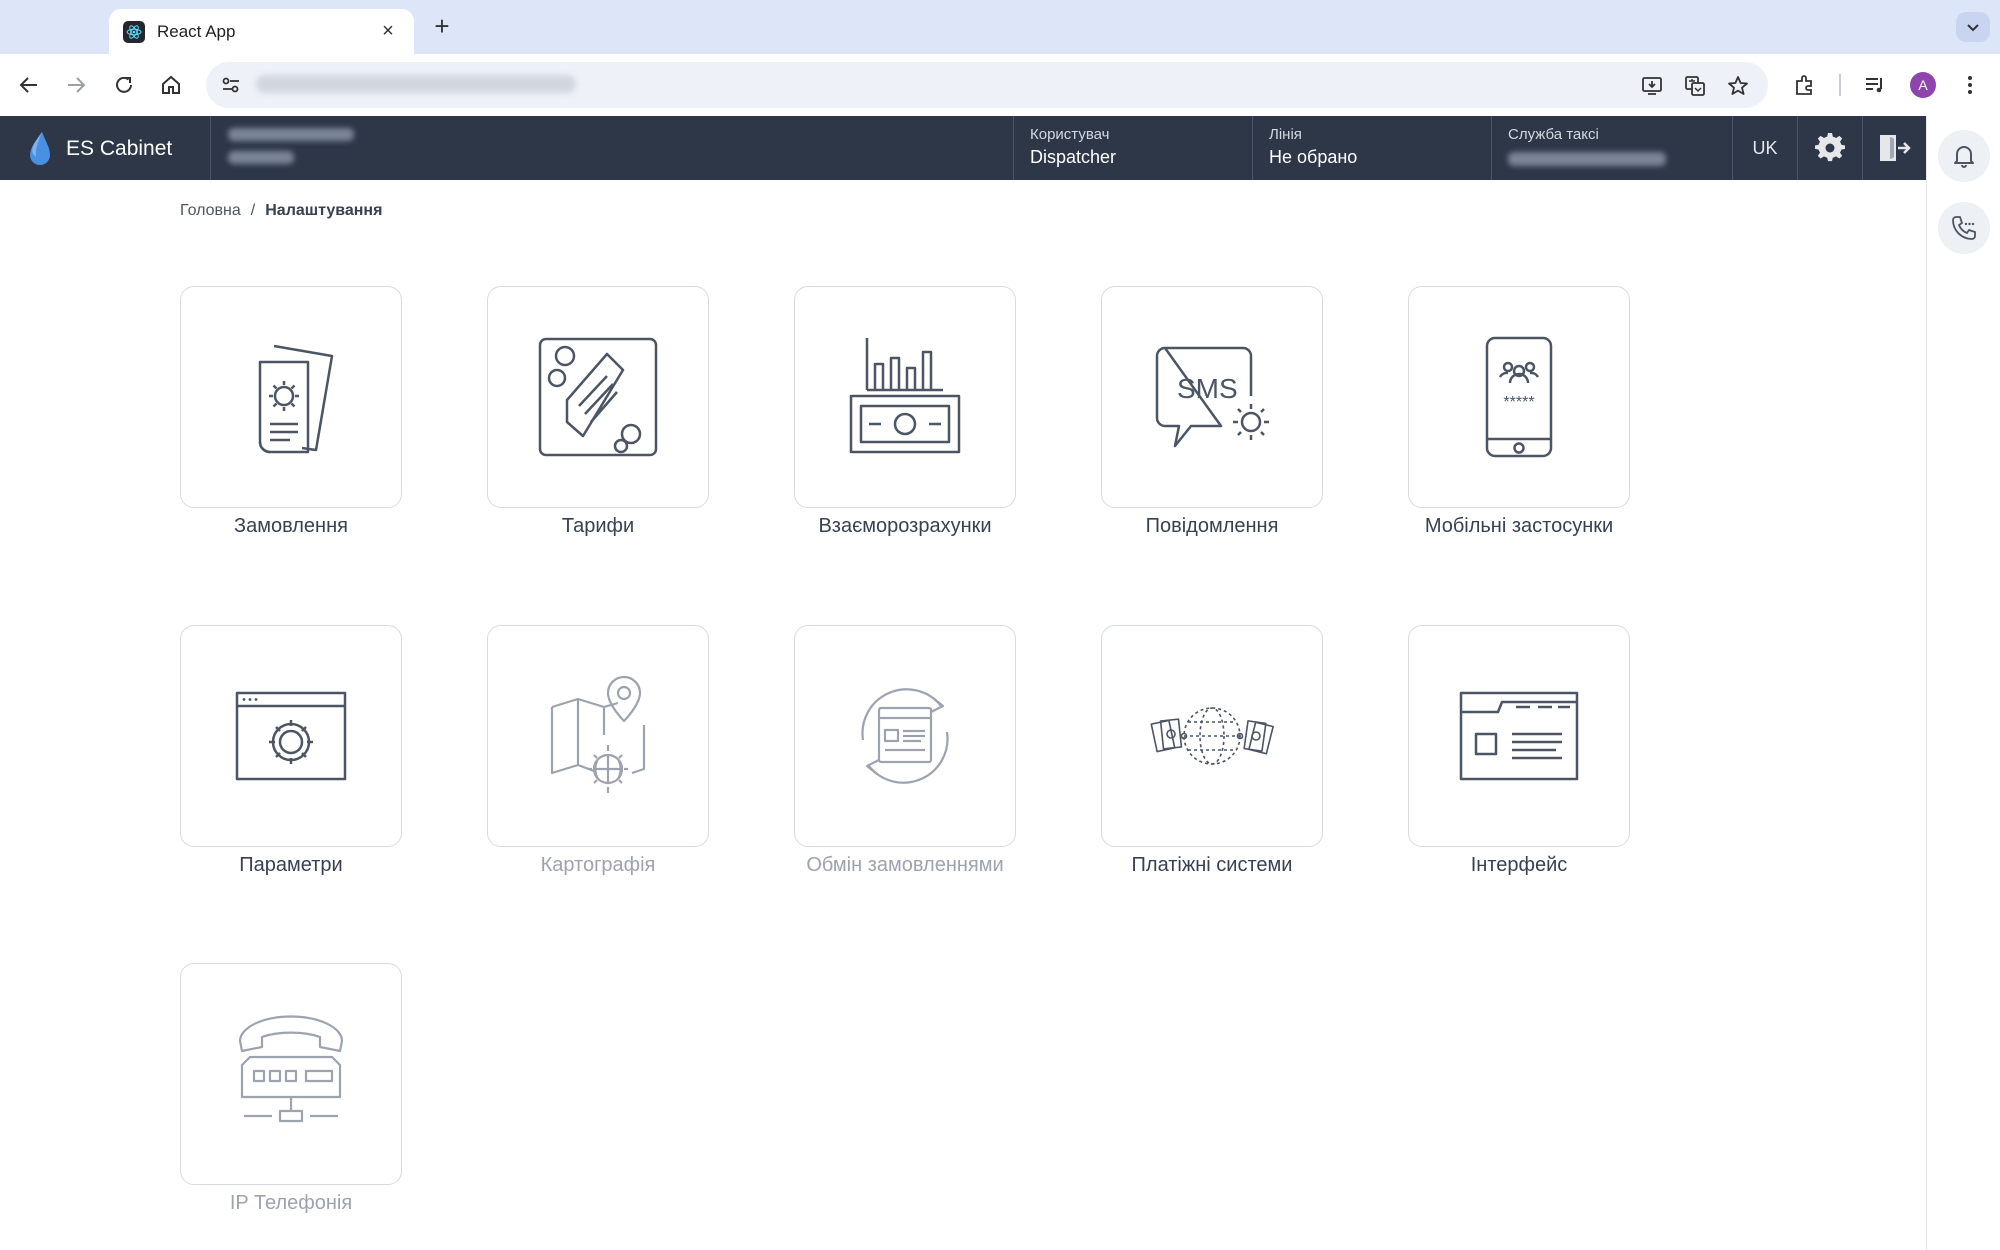 This screenshot has width=2000, height=1250. What do you see at coordinates (1519, 865) in the screenshot?
I see `card-label: Інтерфейс` at bounding box center [1519, 865].